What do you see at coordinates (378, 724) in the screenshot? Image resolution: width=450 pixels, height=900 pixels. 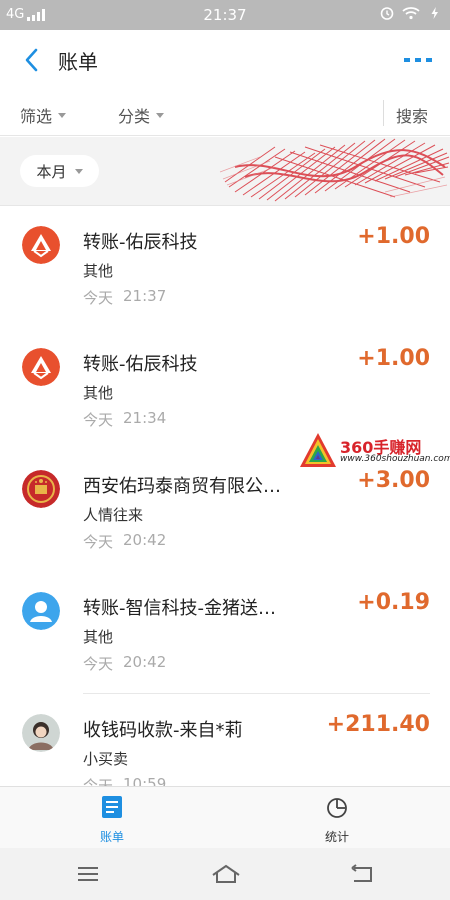 I see `transaction-amount: +211.40` at bounding box center [378, 724].